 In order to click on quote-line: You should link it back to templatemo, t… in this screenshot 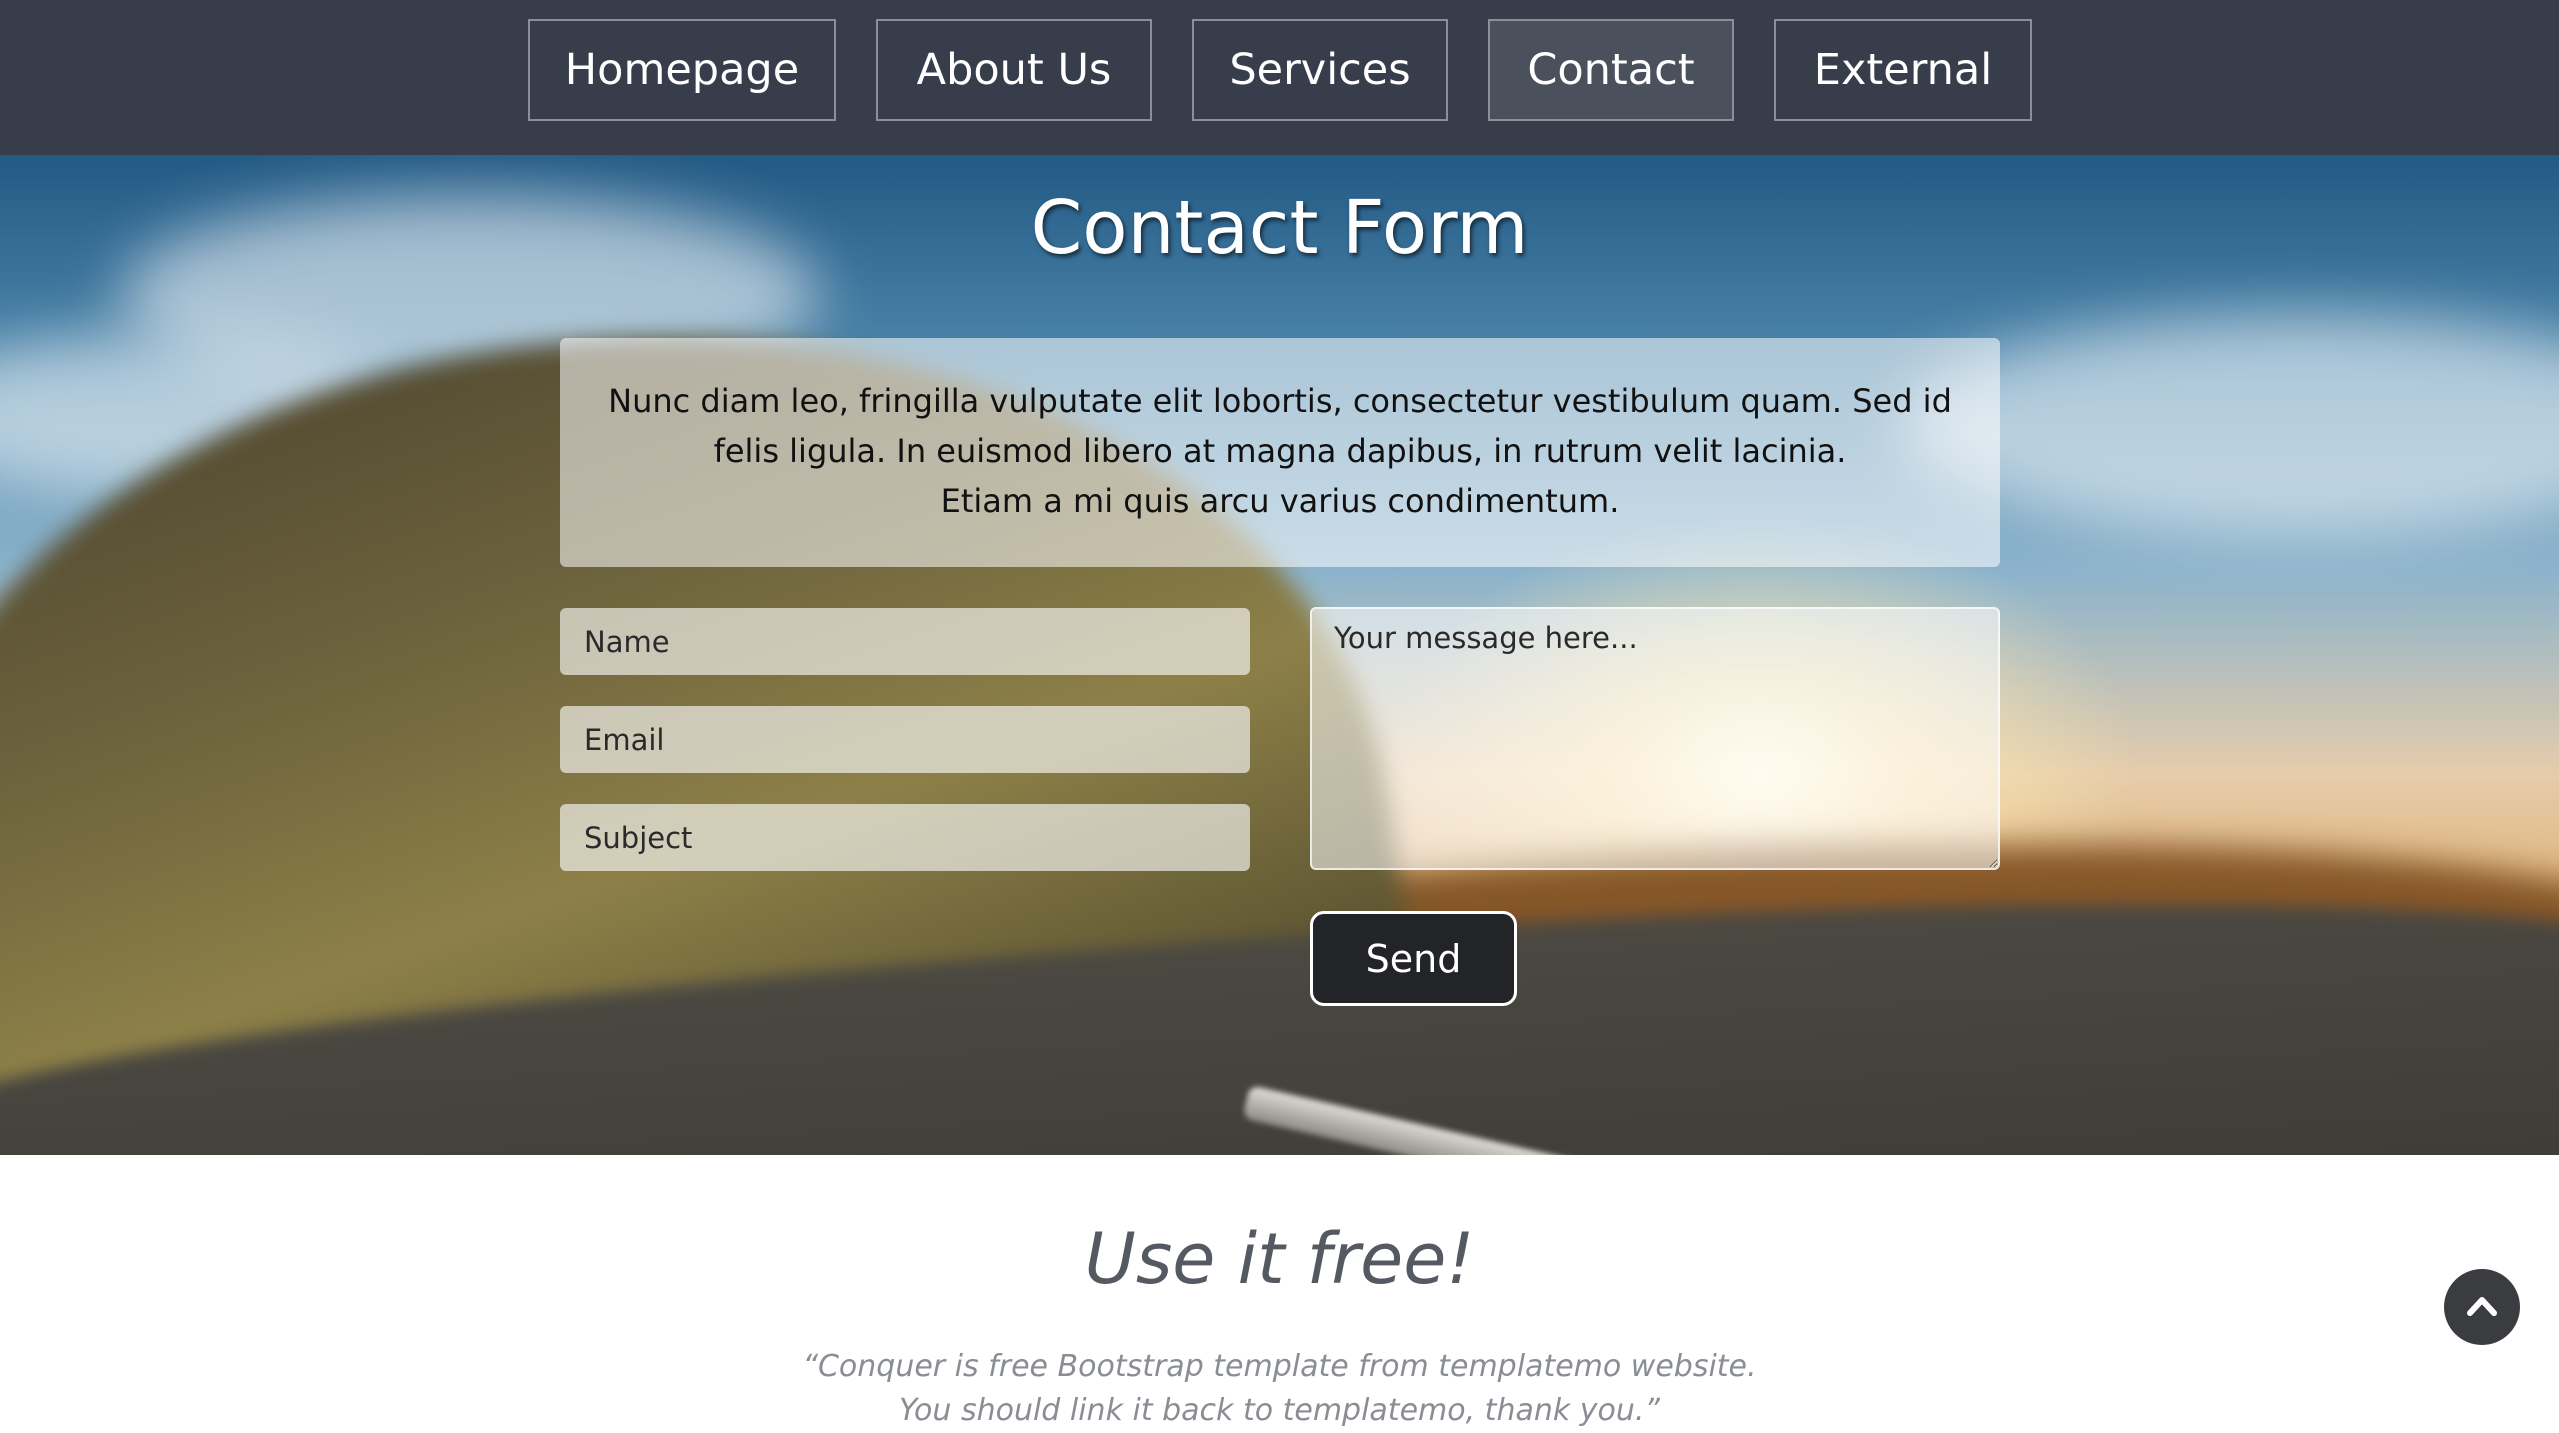, I will do `click(1279, 1410)`.